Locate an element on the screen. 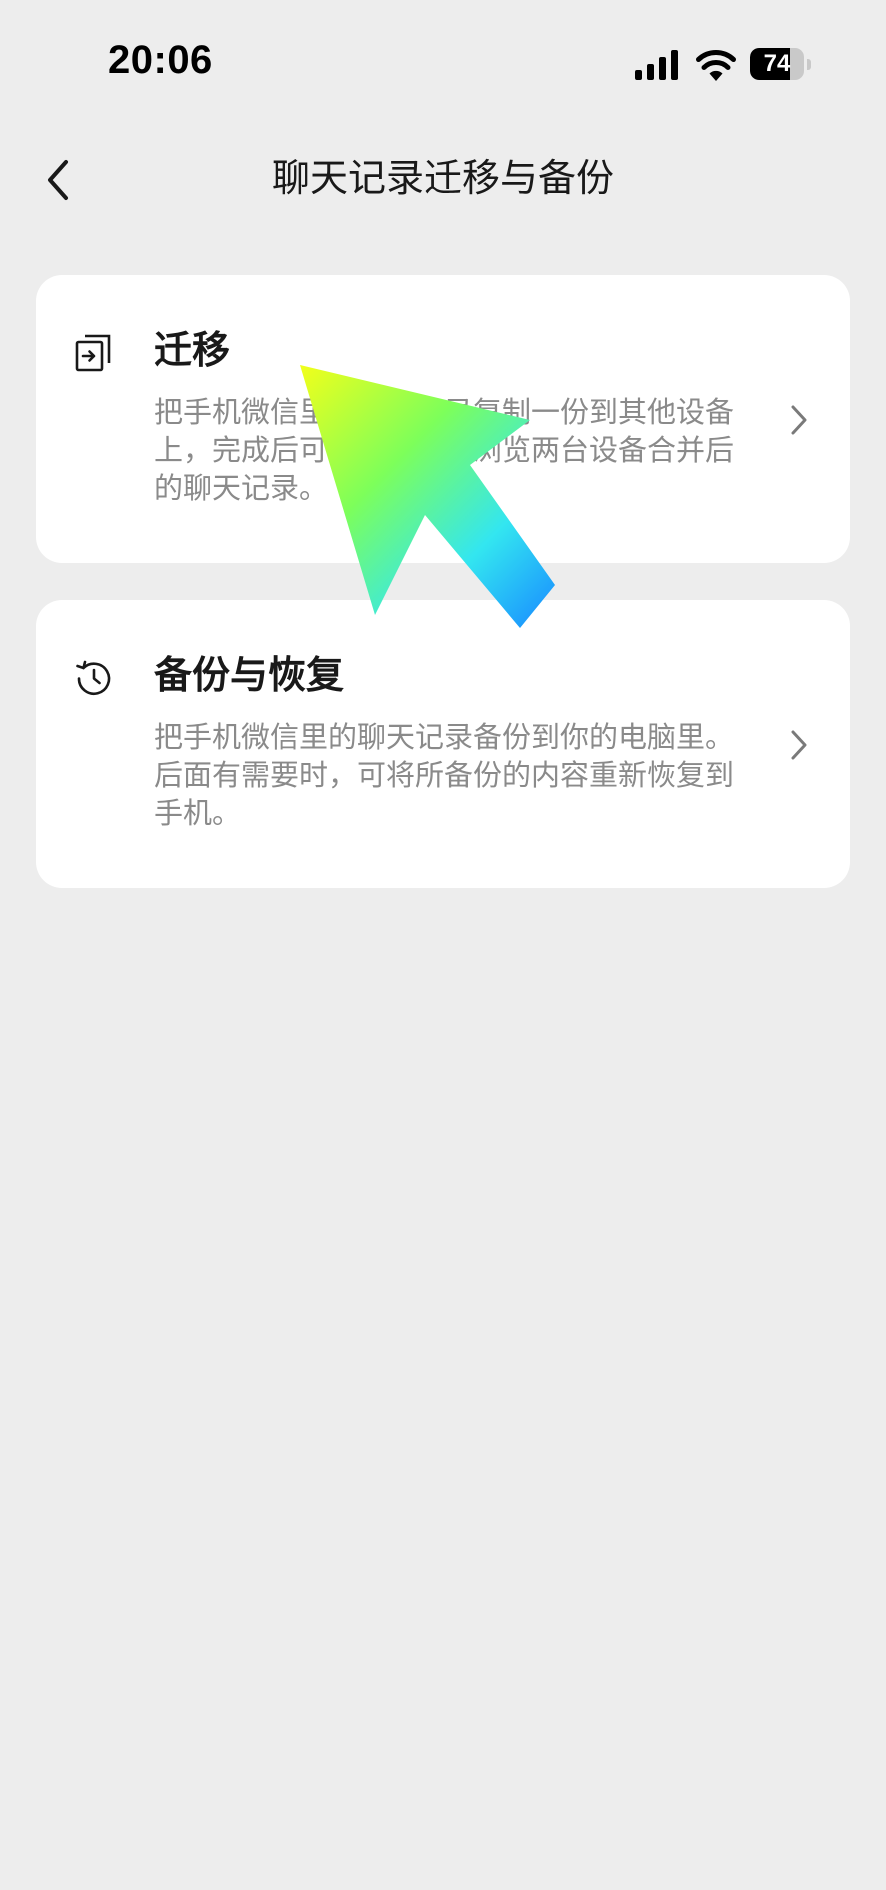 The width and height of the screenshot is (886, 1890). status-bar: 20:06 74 is located at coordinates (443, 65).